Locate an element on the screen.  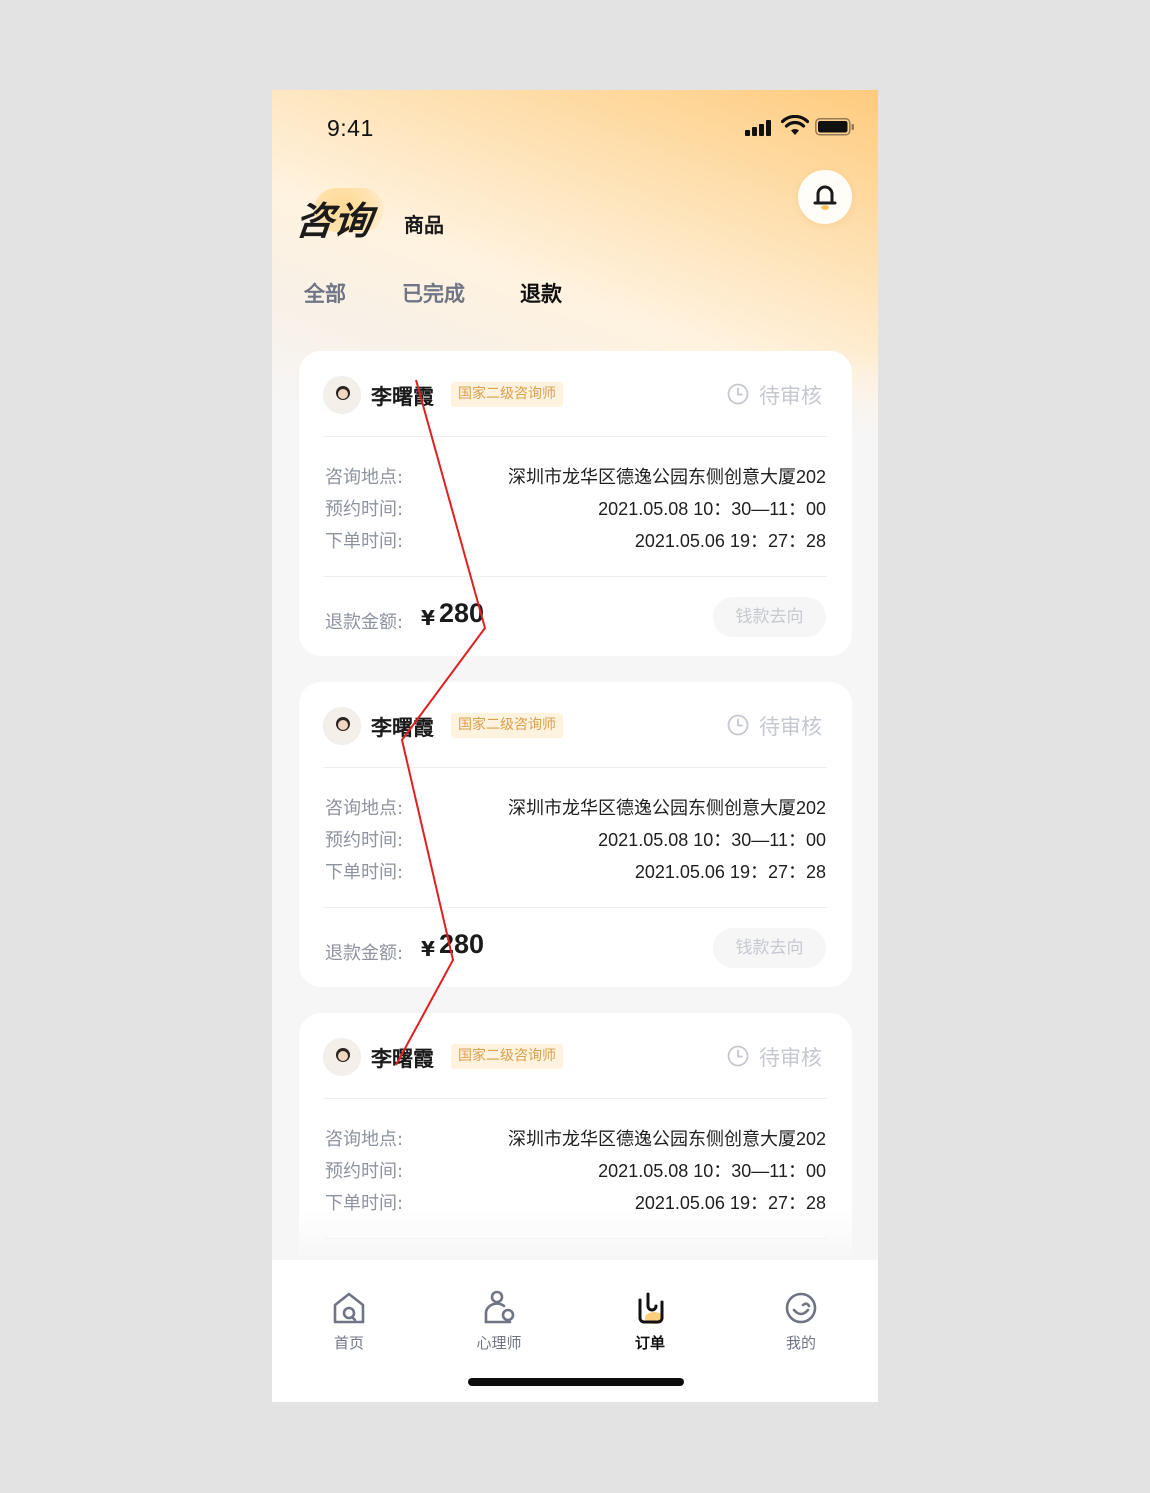
bell-icon is located at coordinates (825, 197).